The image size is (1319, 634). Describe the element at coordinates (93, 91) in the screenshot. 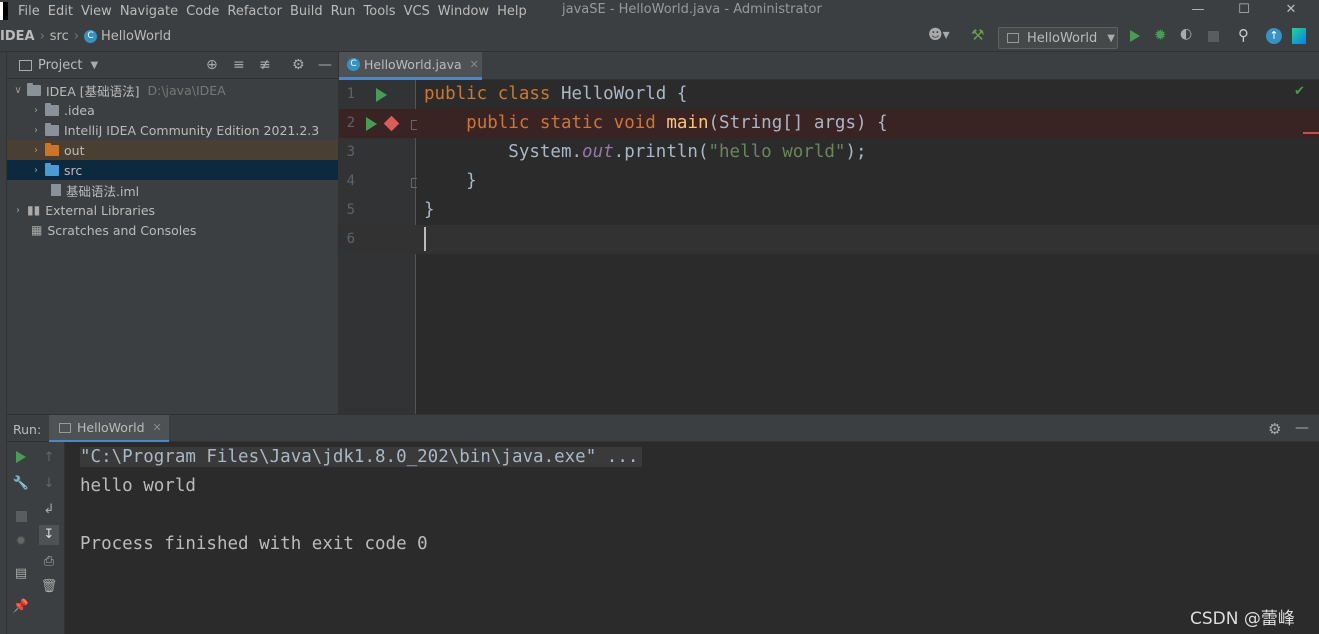

I see `tree-item-label: IDEA [基础语法]` at that location.